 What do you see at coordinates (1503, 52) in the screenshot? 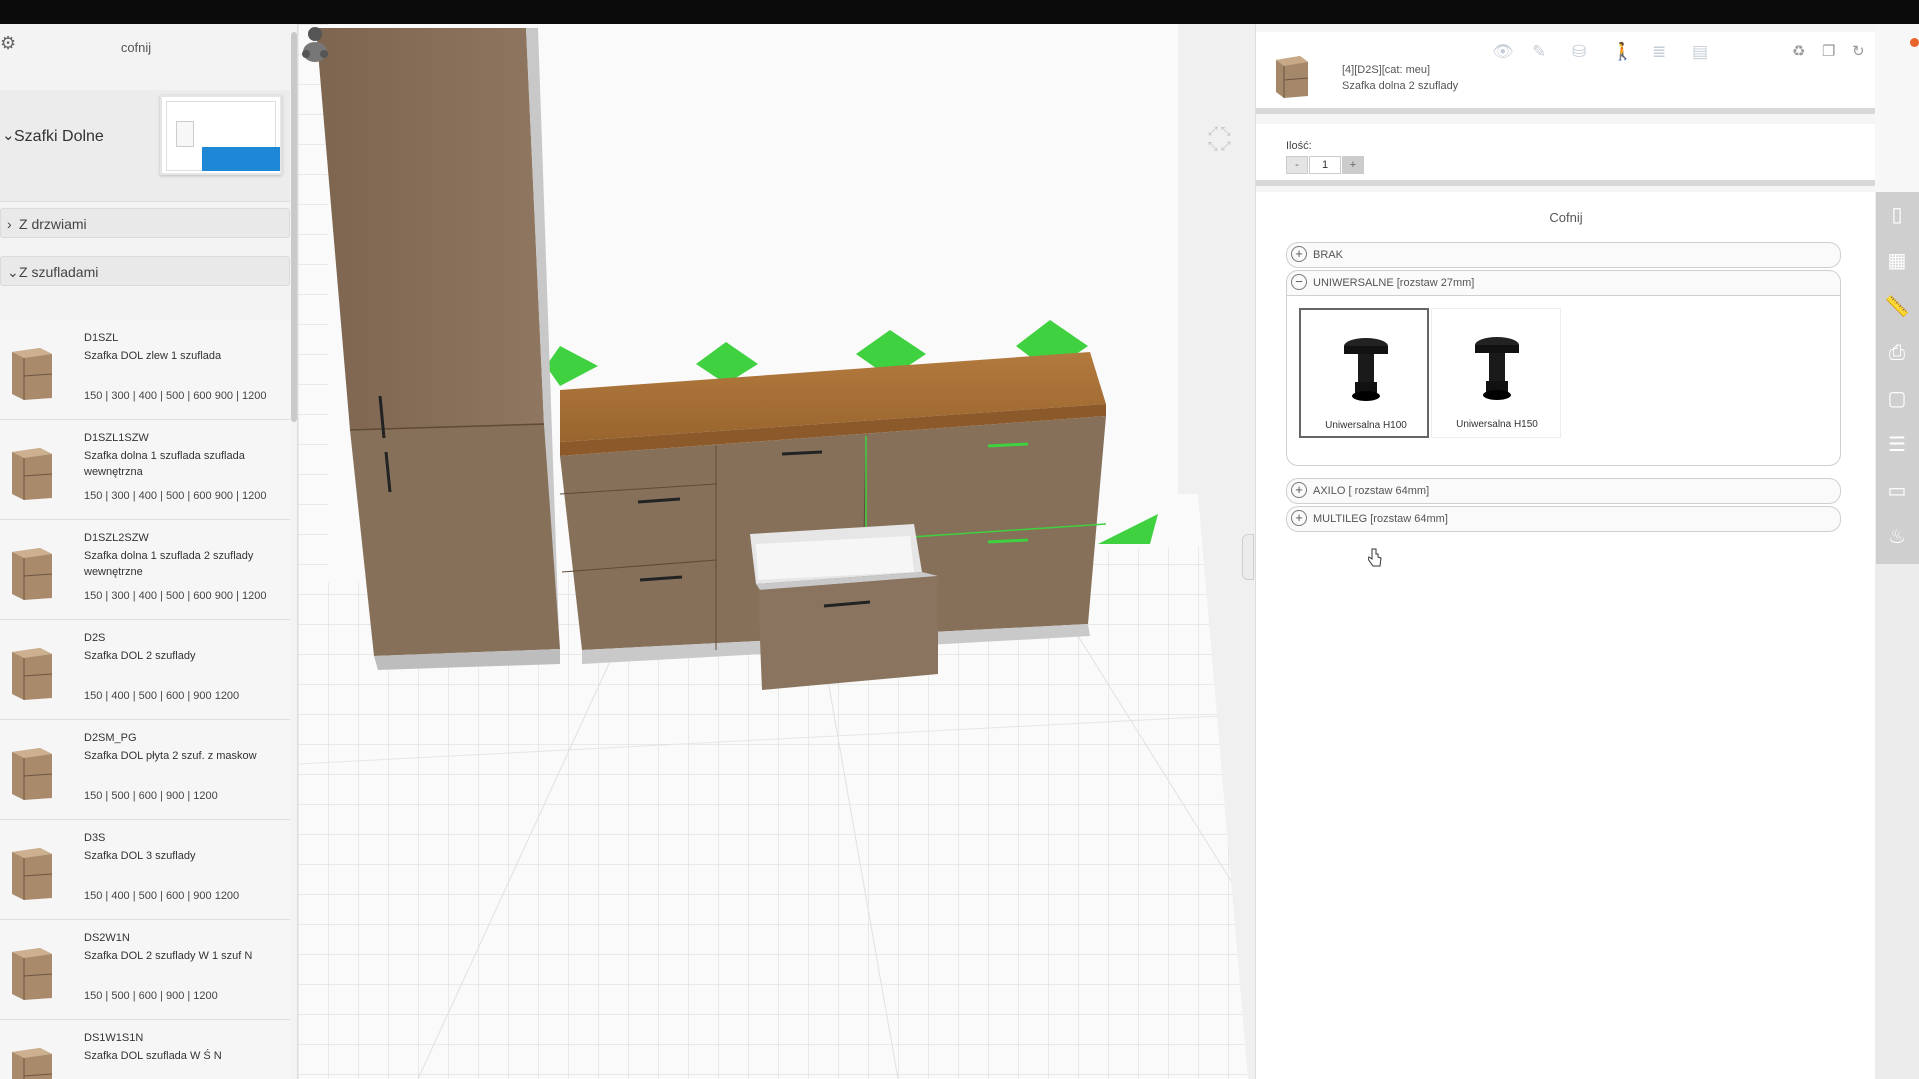
I see `eye-icon: 👁` at bounding box center [1503, 52].